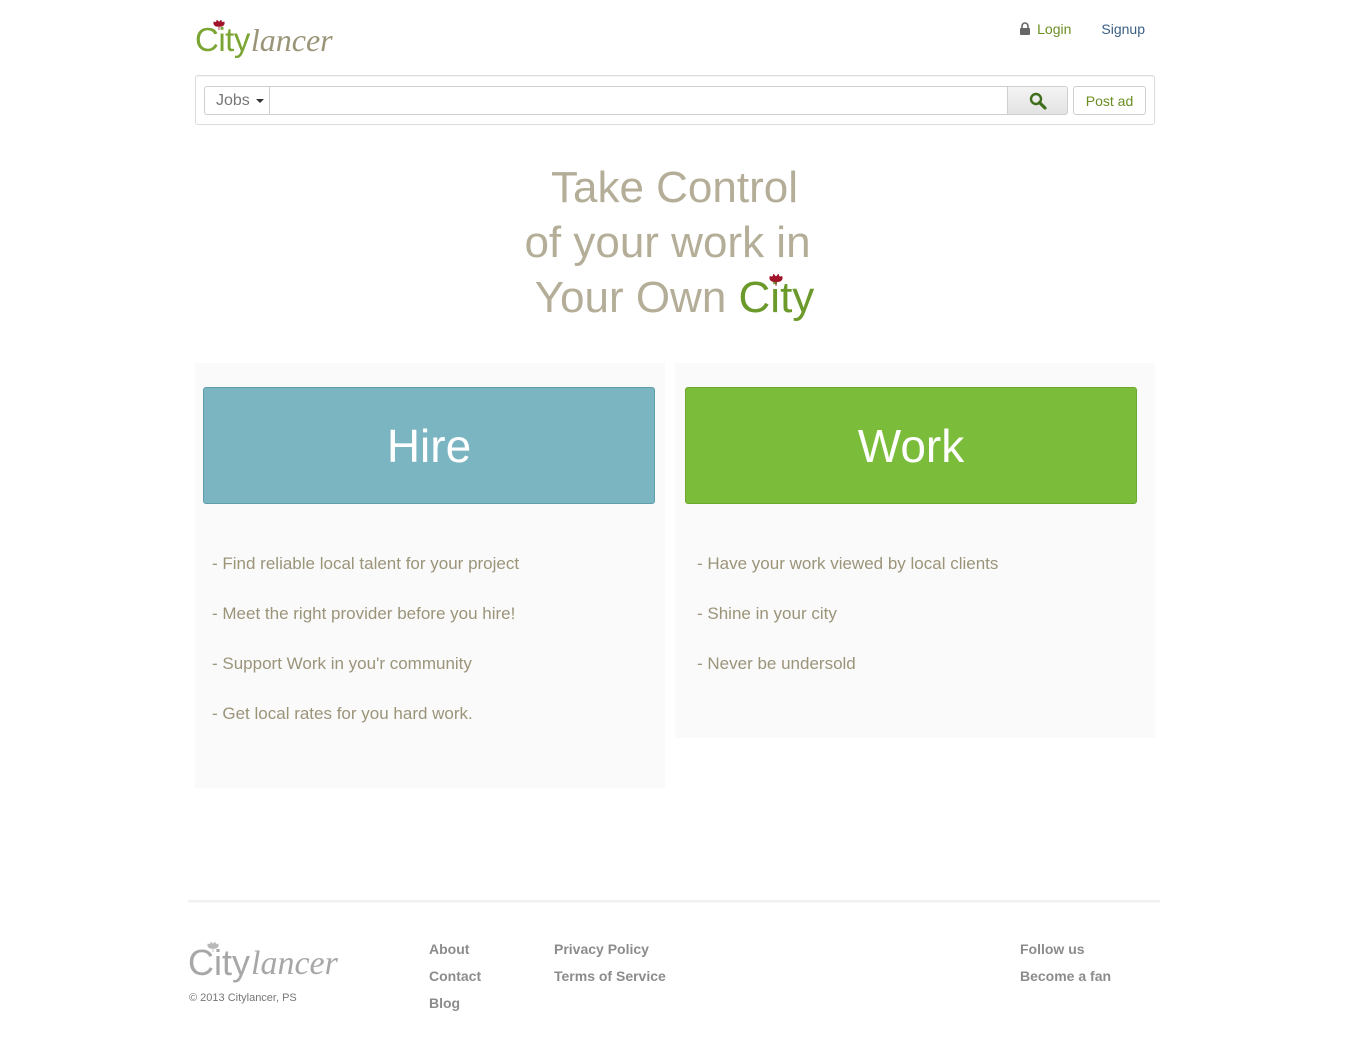 Image resolution: width=1349 pixels, height=1062 pixels. I want to click on login-link: Login, so click(1045, 29).